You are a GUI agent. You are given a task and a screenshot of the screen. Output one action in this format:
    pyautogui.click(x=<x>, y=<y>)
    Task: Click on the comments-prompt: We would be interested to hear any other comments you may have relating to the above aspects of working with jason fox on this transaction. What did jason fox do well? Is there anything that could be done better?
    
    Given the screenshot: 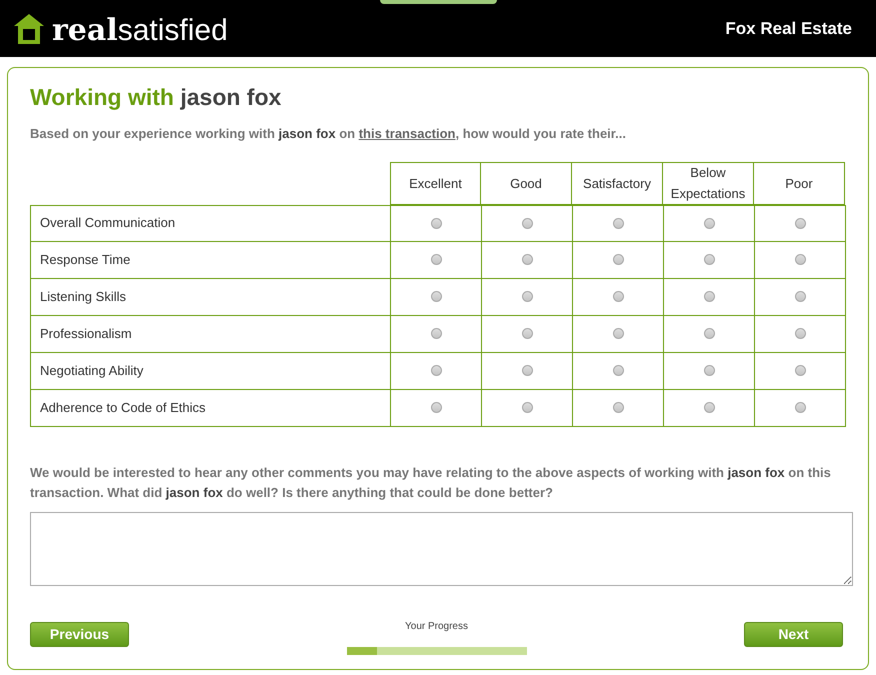 What is the action you would take?
    pyautogui.click(x=431, y=483)
    